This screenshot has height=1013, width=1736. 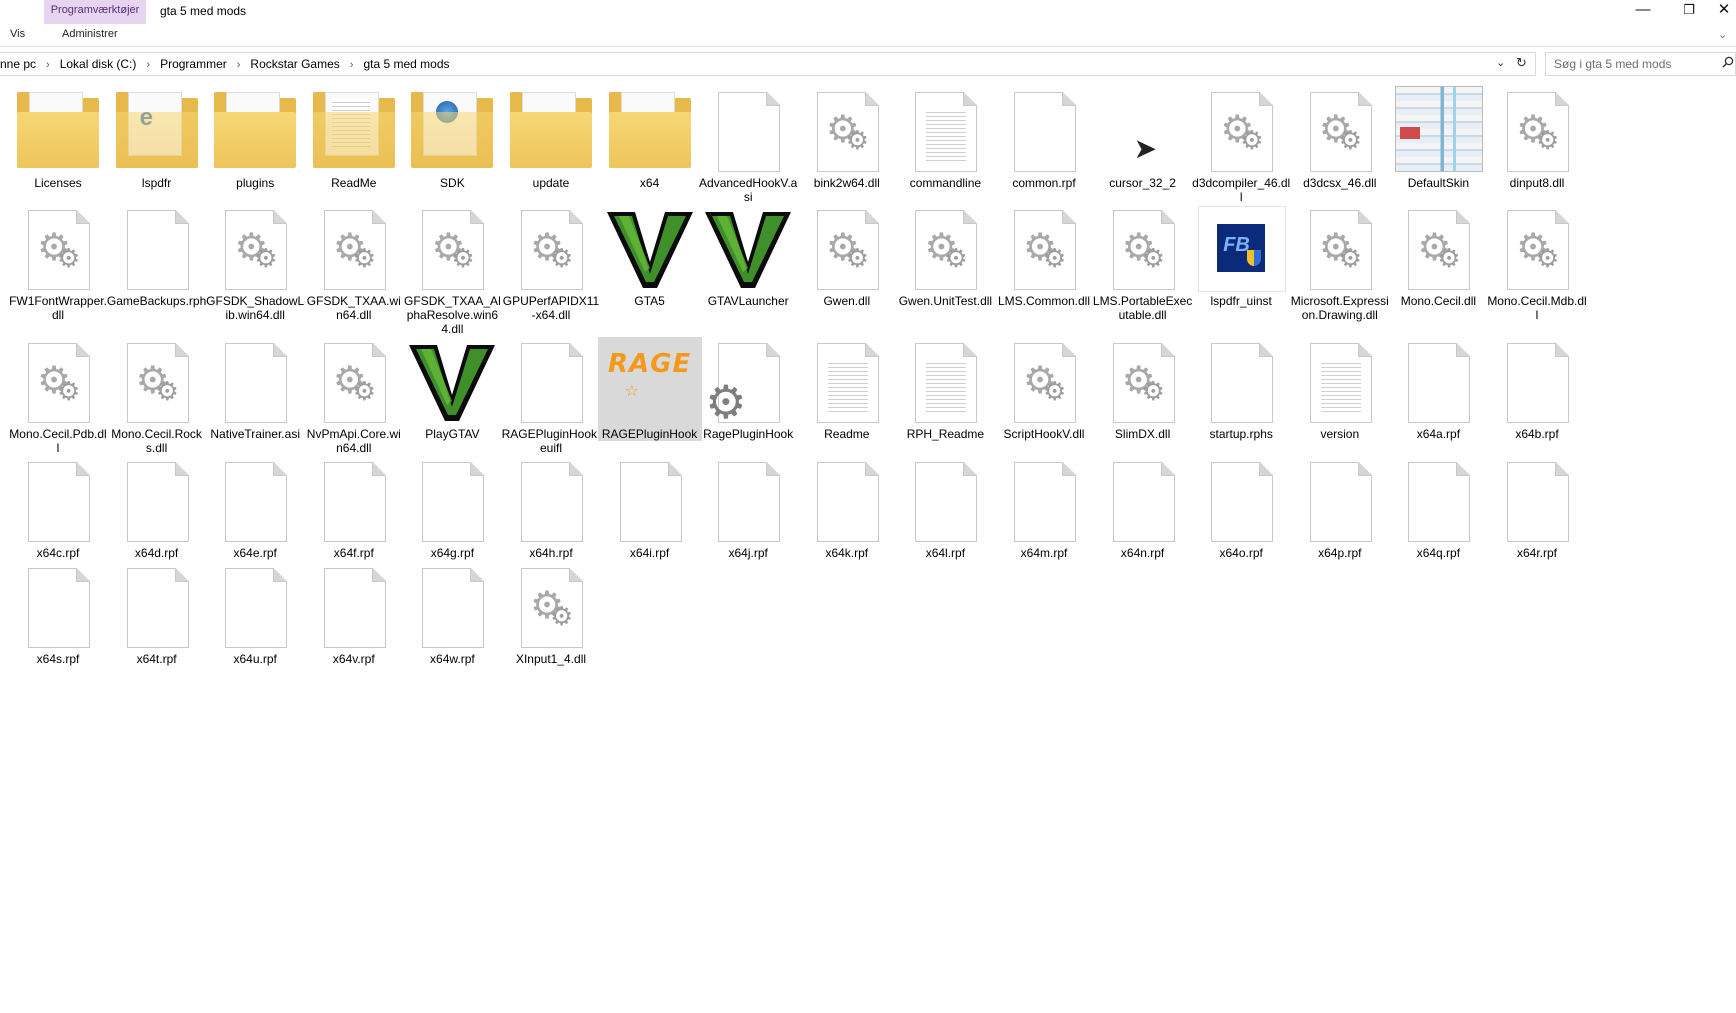 What do you see at coordinates (193, 64) in the screenshot?
I see `breadcrumb-item-programmer: Programmer` at bounding box center [193, 64].